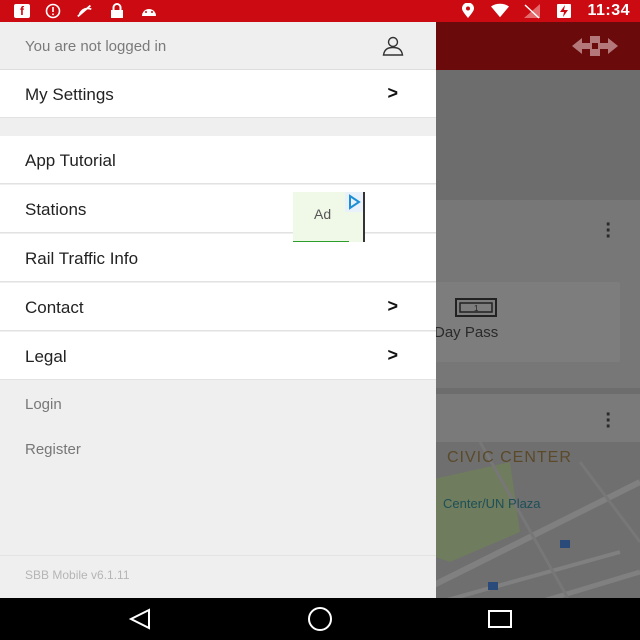  Describe the element at coordinates (96, 46) in the screenshot. I see `login-status-text: You are not logged in` at that location.